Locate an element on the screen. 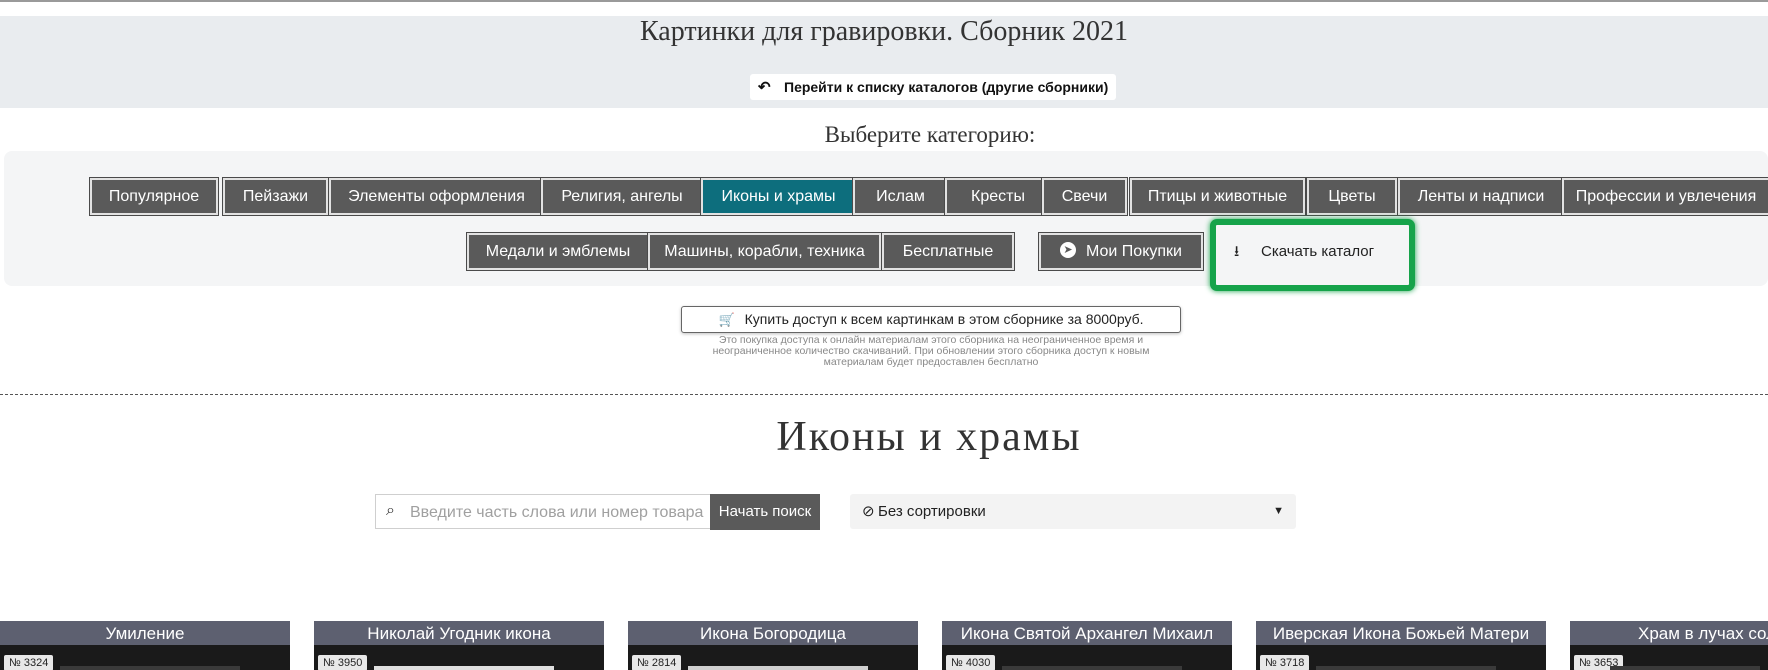 Image resolution: width=1768 pixels, height=670 pixels. product-number-badge: № 3324 is located at coordinates (29, 662).